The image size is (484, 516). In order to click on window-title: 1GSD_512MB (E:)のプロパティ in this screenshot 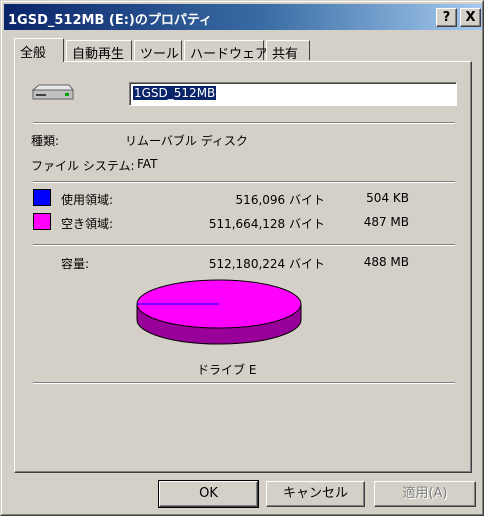, I will do `click(110, 20)`.